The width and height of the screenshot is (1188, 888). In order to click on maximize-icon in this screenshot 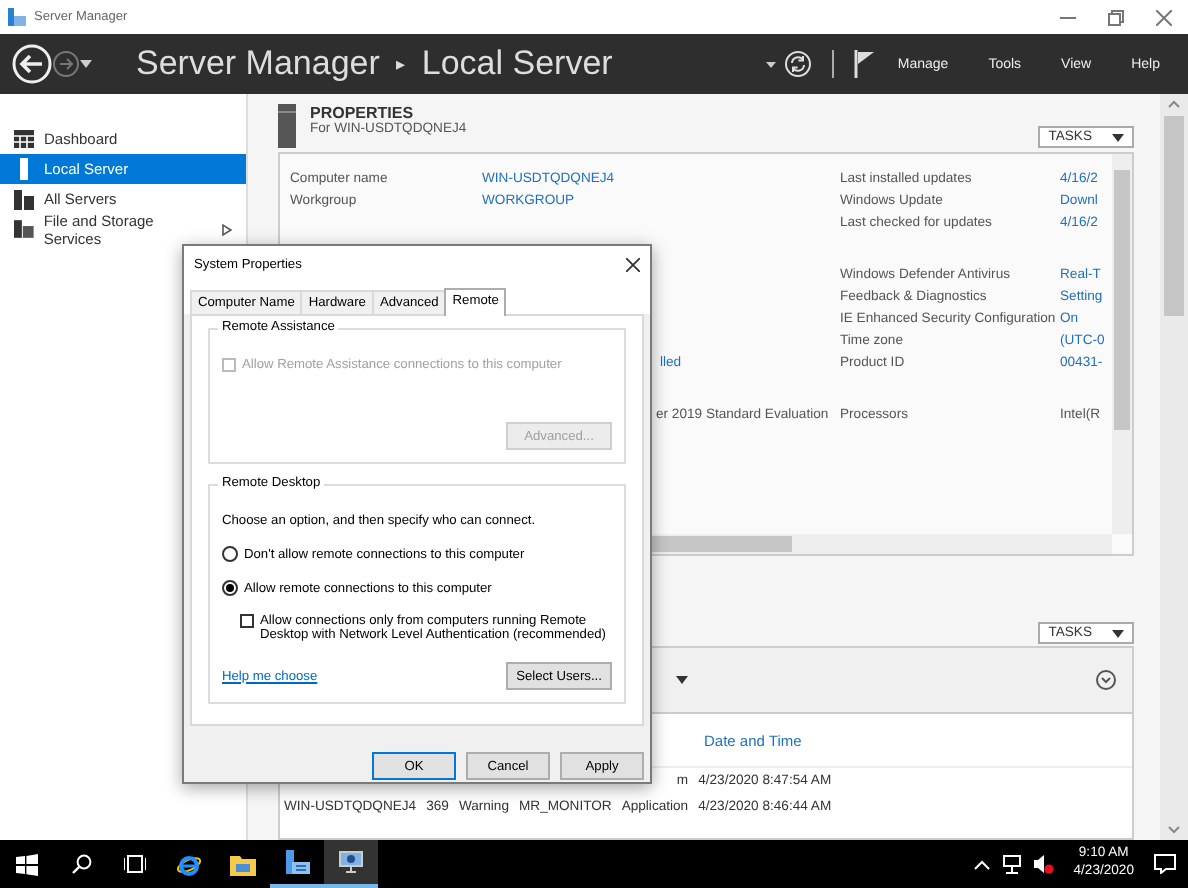, I will do `click(1116, 17)`.